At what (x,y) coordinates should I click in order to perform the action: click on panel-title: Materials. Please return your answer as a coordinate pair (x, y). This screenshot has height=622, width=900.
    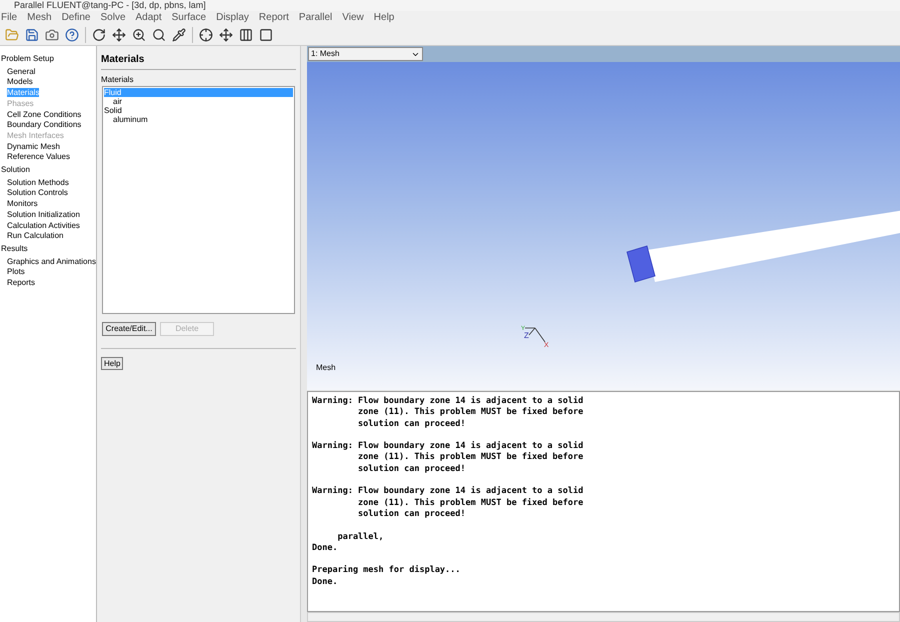
    Looking at the image, I should click on (198, 61).